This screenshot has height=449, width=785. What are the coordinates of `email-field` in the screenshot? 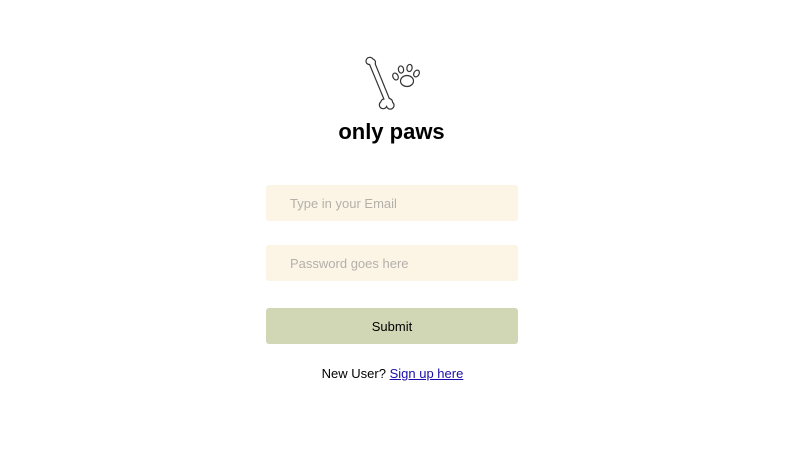 It's located at (392, 203).